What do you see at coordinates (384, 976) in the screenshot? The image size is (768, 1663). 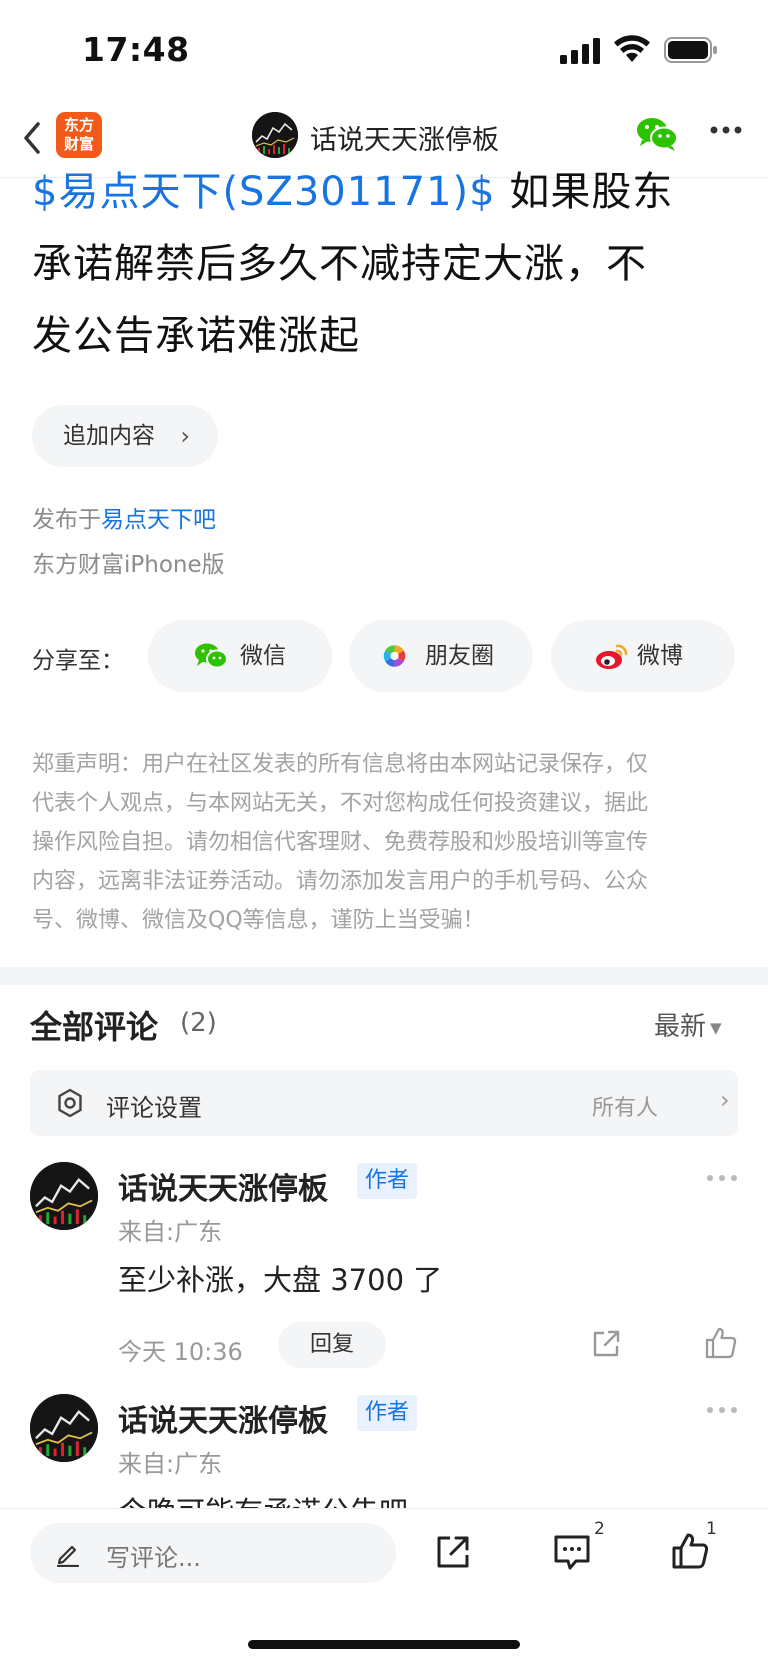 I see `section-divider` at bounding box center [384, 976].